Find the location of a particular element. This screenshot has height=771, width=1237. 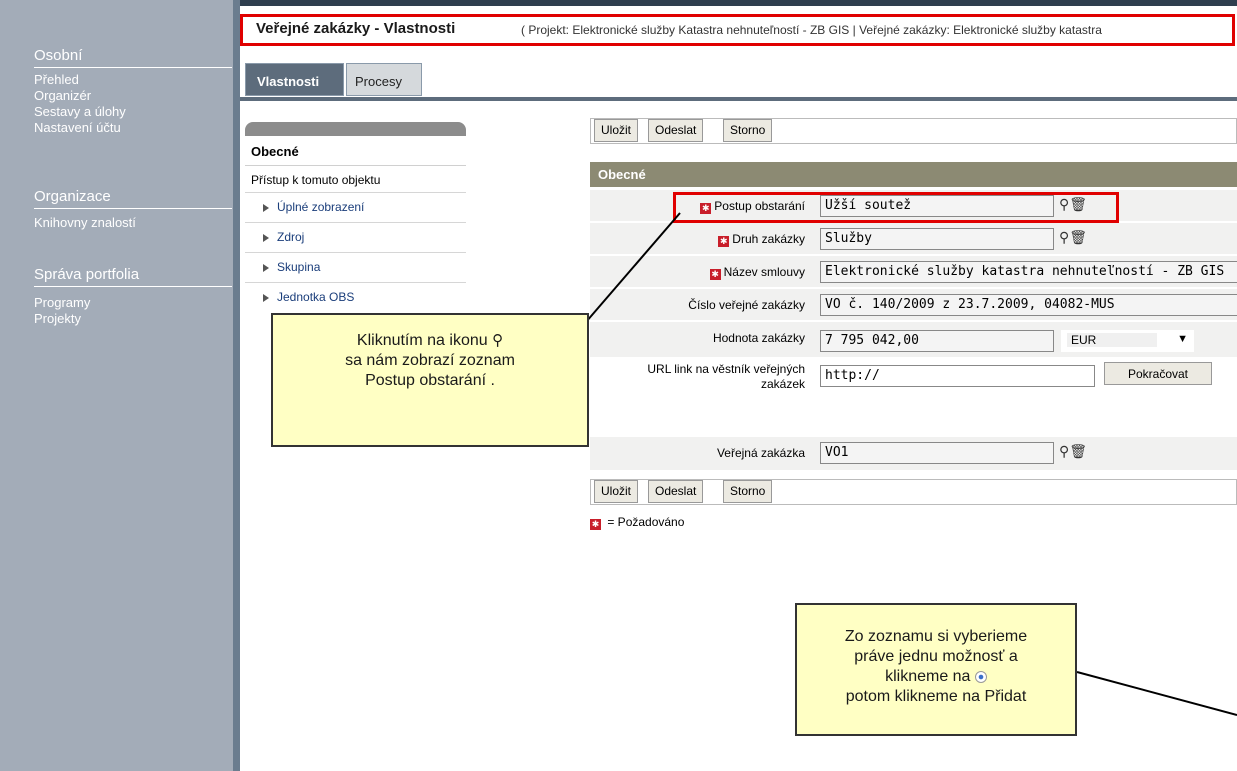

binoculars-icon: ⚲ is located at coordinates (498, 340).